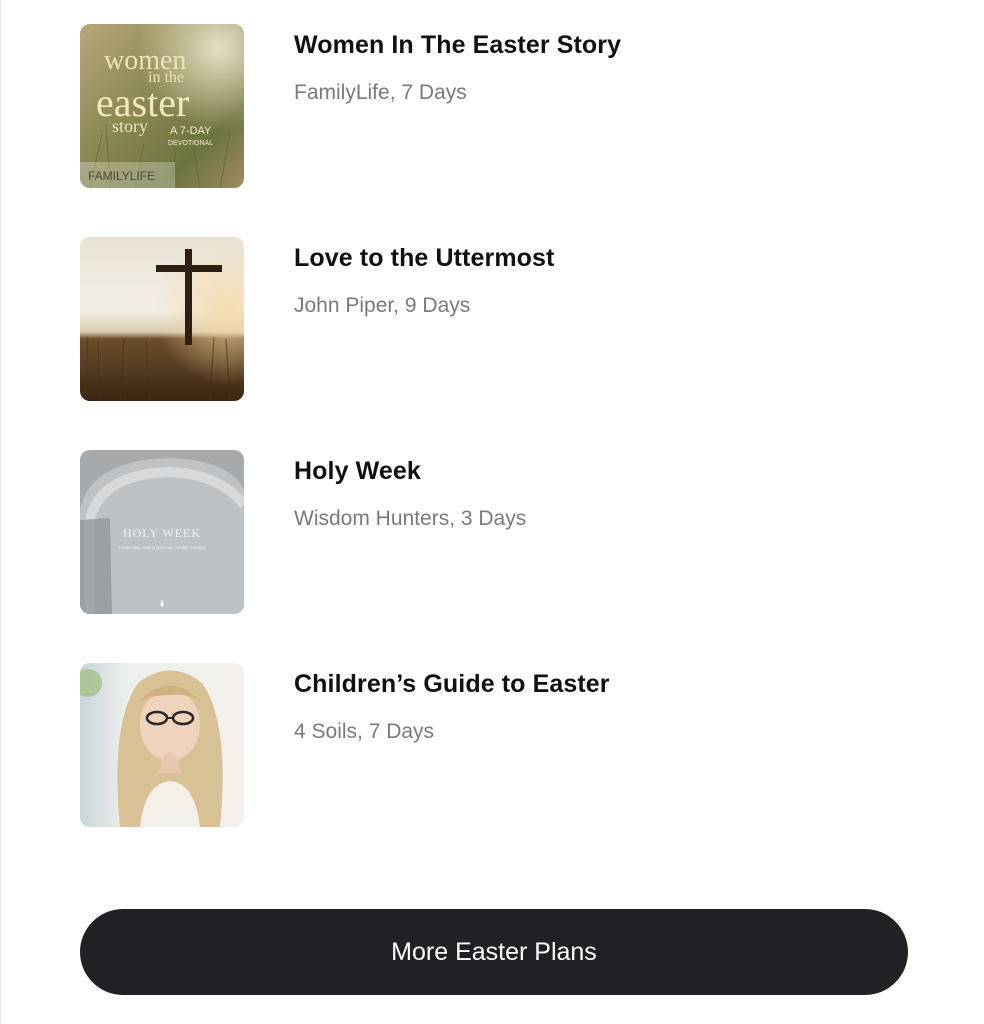 This screenshot has height=1024, width=984. I want to click on plan-item-love-to-uttermost: Love to the Uttermost John Piper, 9 Days, so click(495, 319).